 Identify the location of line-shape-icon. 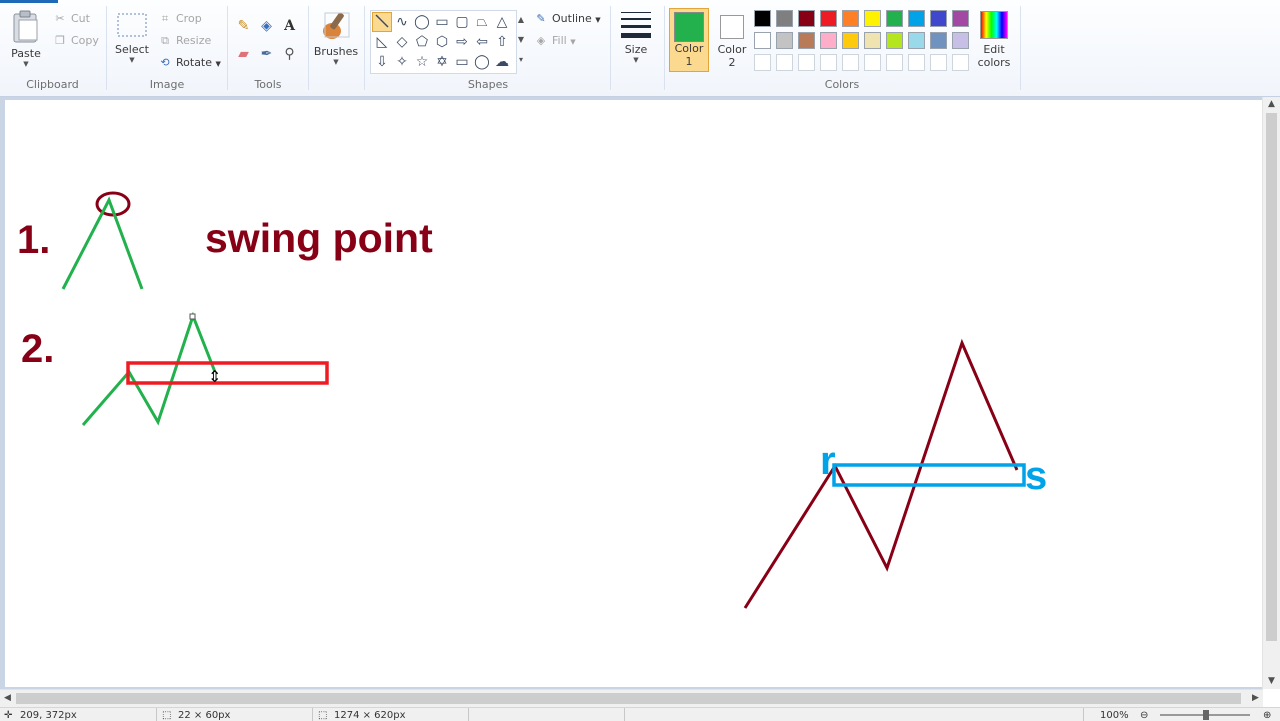
(382, 22).